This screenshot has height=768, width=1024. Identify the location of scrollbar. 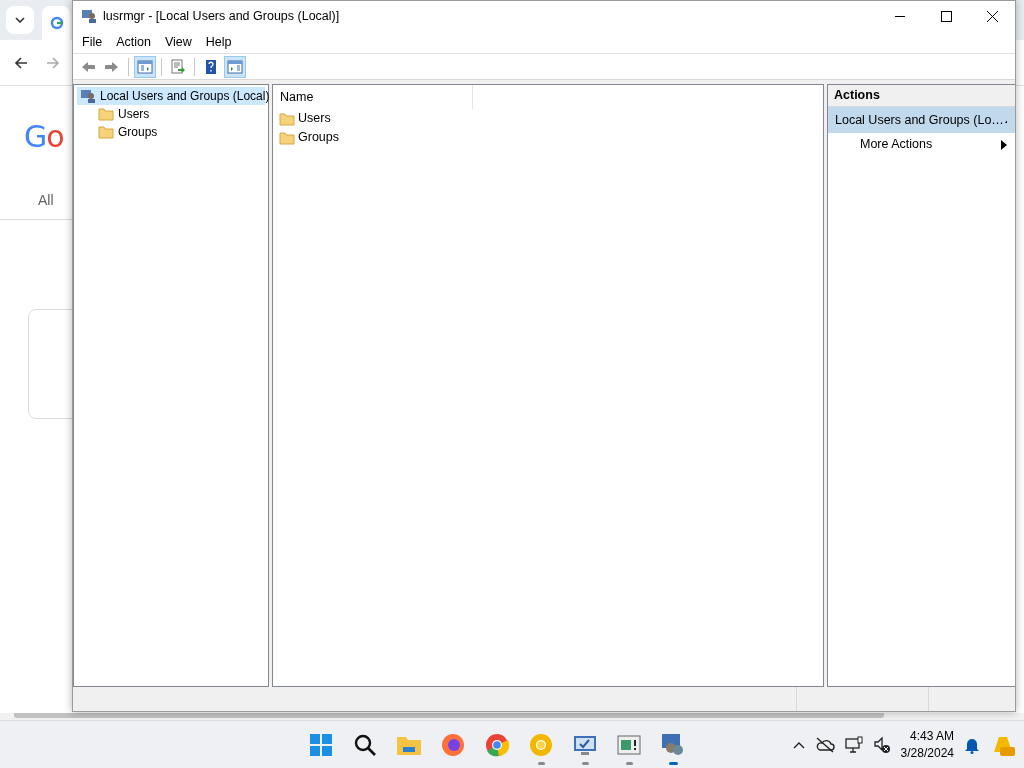
(512, 716).